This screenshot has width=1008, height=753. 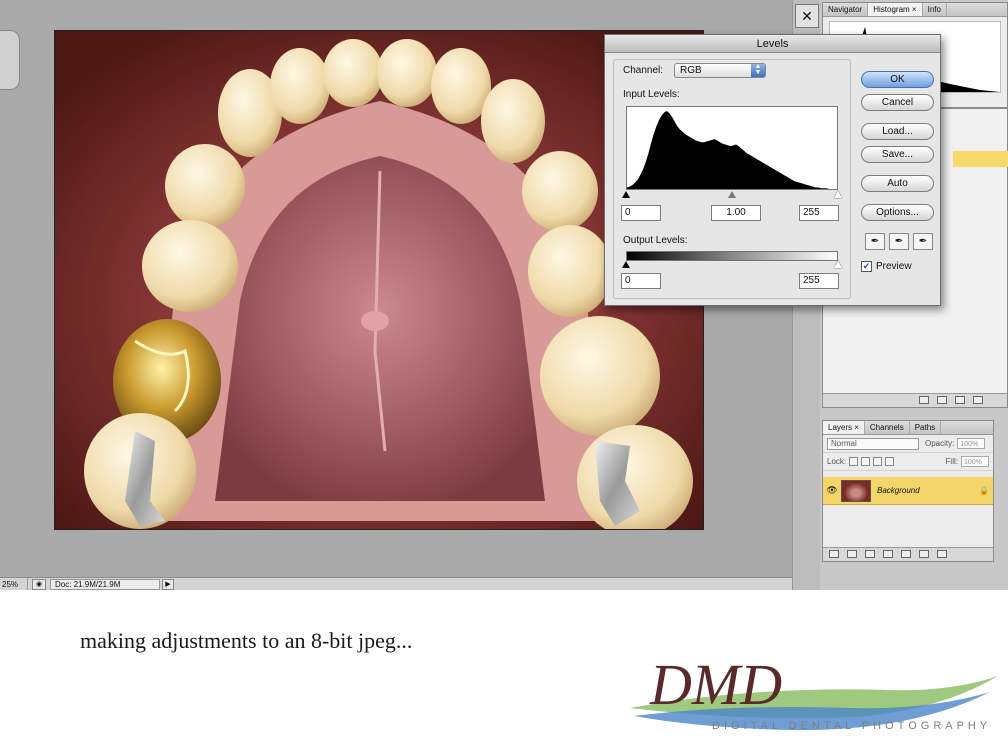 What do you see at coordinates (105, 584) in the screenshot?
I see `document-size: Doc: 21.9M/21.9M` at bounding box center [105, 584].